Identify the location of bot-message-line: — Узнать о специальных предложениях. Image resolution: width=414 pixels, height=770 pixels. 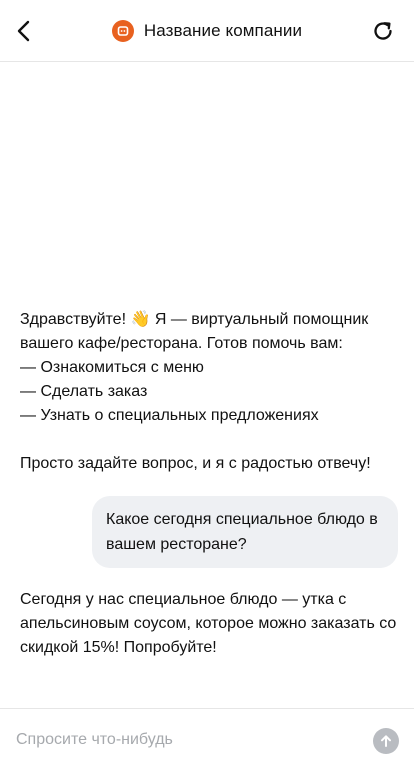
(169, 415).